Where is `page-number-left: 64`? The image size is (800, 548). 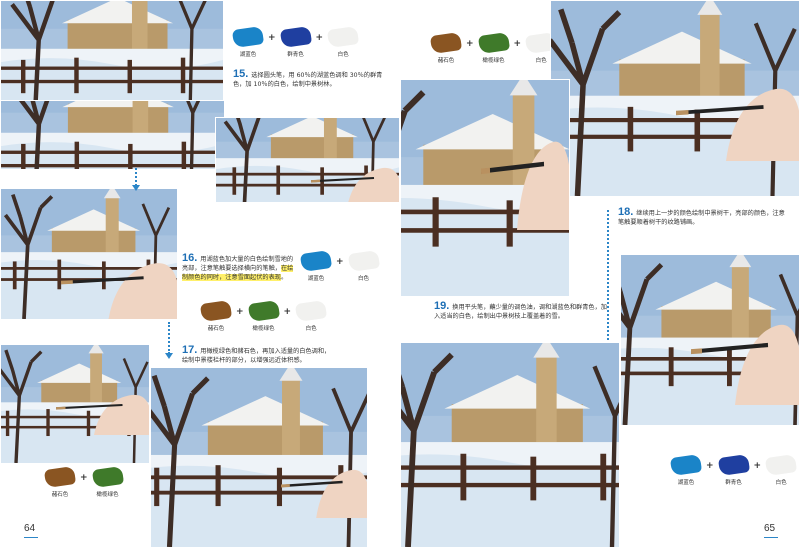
page-number-left: 64 is located at coordinates (30, 528).